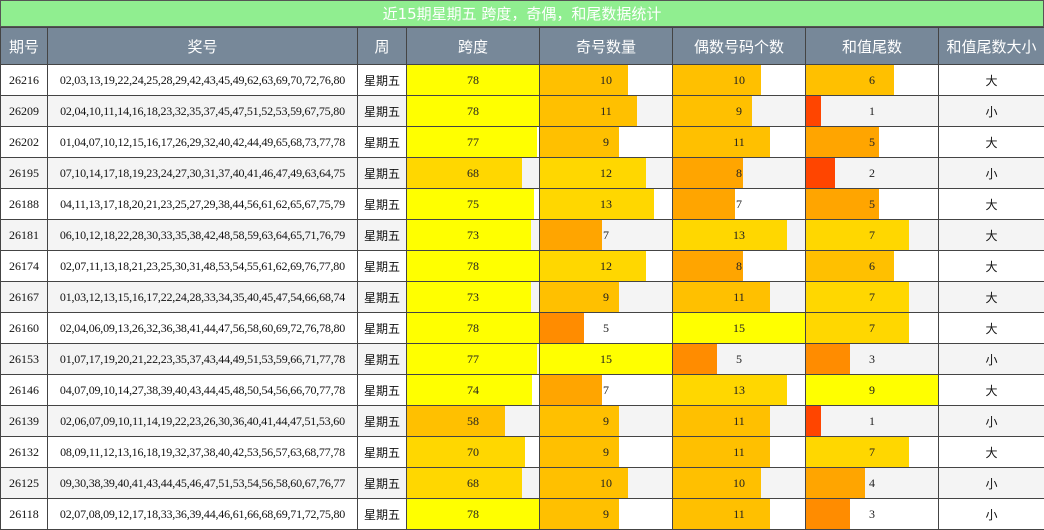 This screenshot has height=530, width=1044. Describe the element at coordinates (473, 204) in the screenshot. I see `span-cell: 75` at that location.